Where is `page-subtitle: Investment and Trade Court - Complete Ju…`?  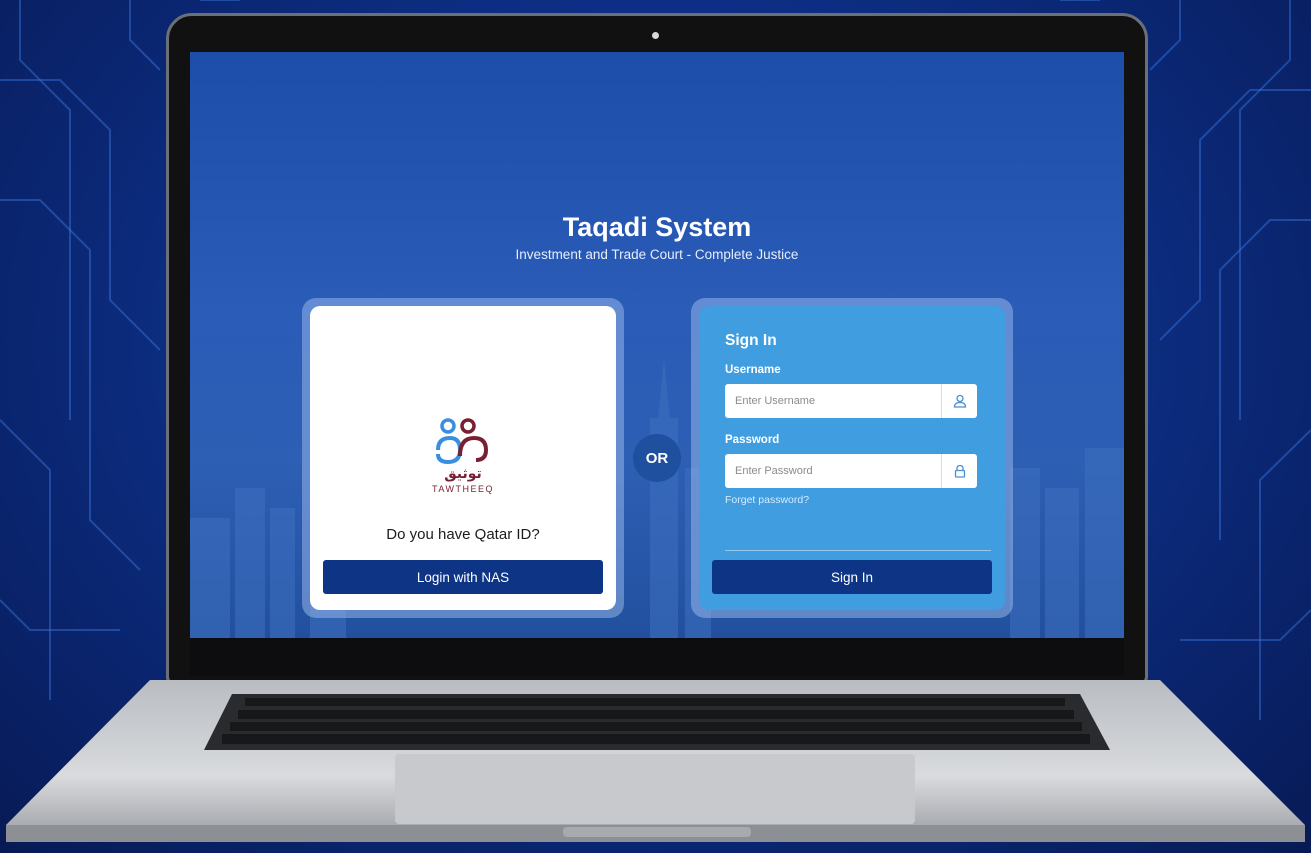 page-subtitle: Investment and Trade Court - Complete Ju… is located at coordinates (657, 254).